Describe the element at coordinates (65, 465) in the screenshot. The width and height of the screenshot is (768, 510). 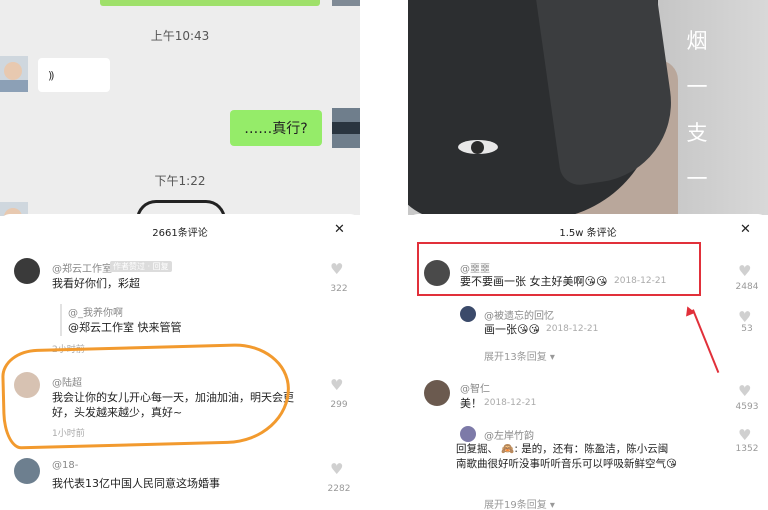
I see `commenter-name: @18-` at that location.